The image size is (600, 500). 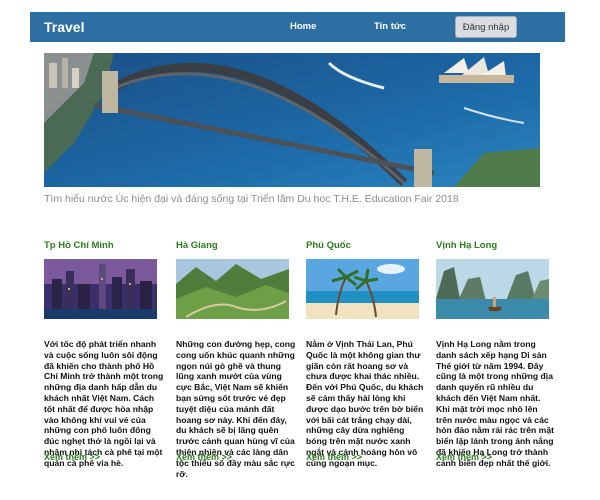 I want to click on nav-link-home: Home, so click(x=303, y=26).